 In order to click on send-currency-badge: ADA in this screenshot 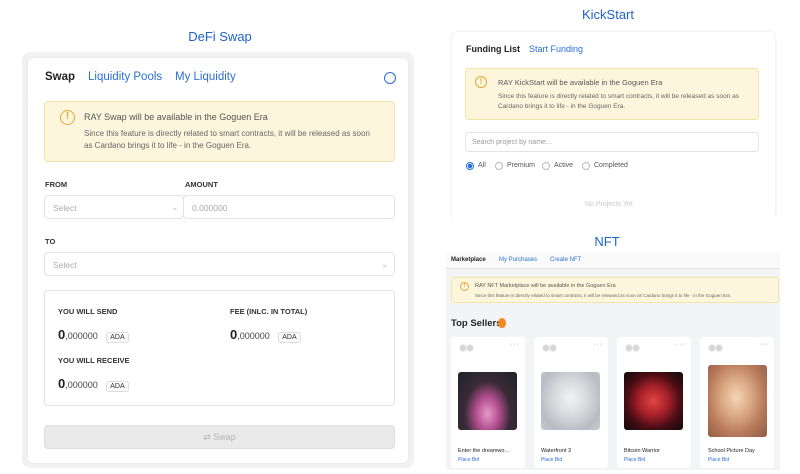, I will do `click(117, 337)`.